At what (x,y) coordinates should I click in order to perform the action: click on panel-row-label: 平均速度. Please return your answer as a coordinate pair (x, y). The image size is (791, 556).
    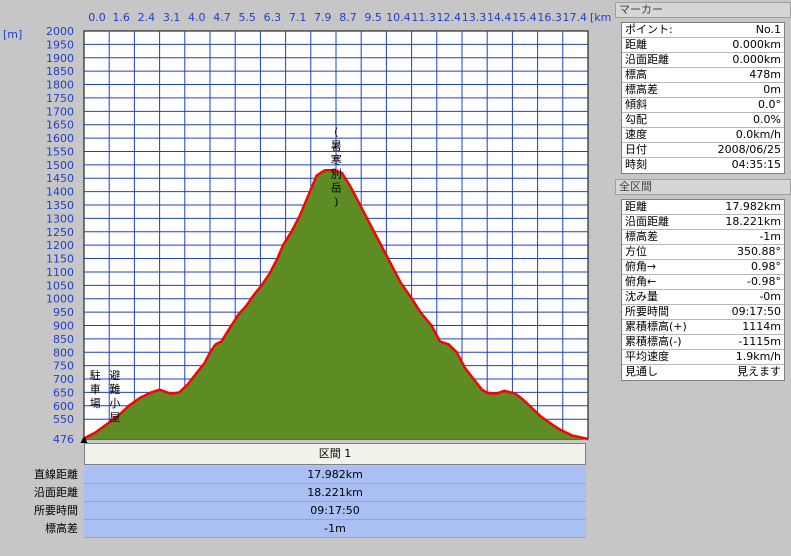
    Looking at the image, I should click on (647, 356).